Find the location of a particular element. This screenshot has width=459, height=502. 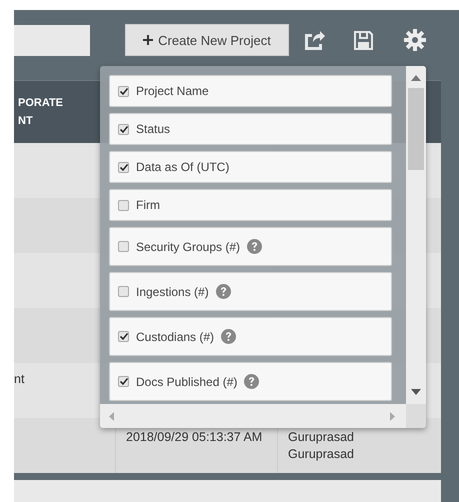

scroll-left-icon is located at coordinates (111, 416).